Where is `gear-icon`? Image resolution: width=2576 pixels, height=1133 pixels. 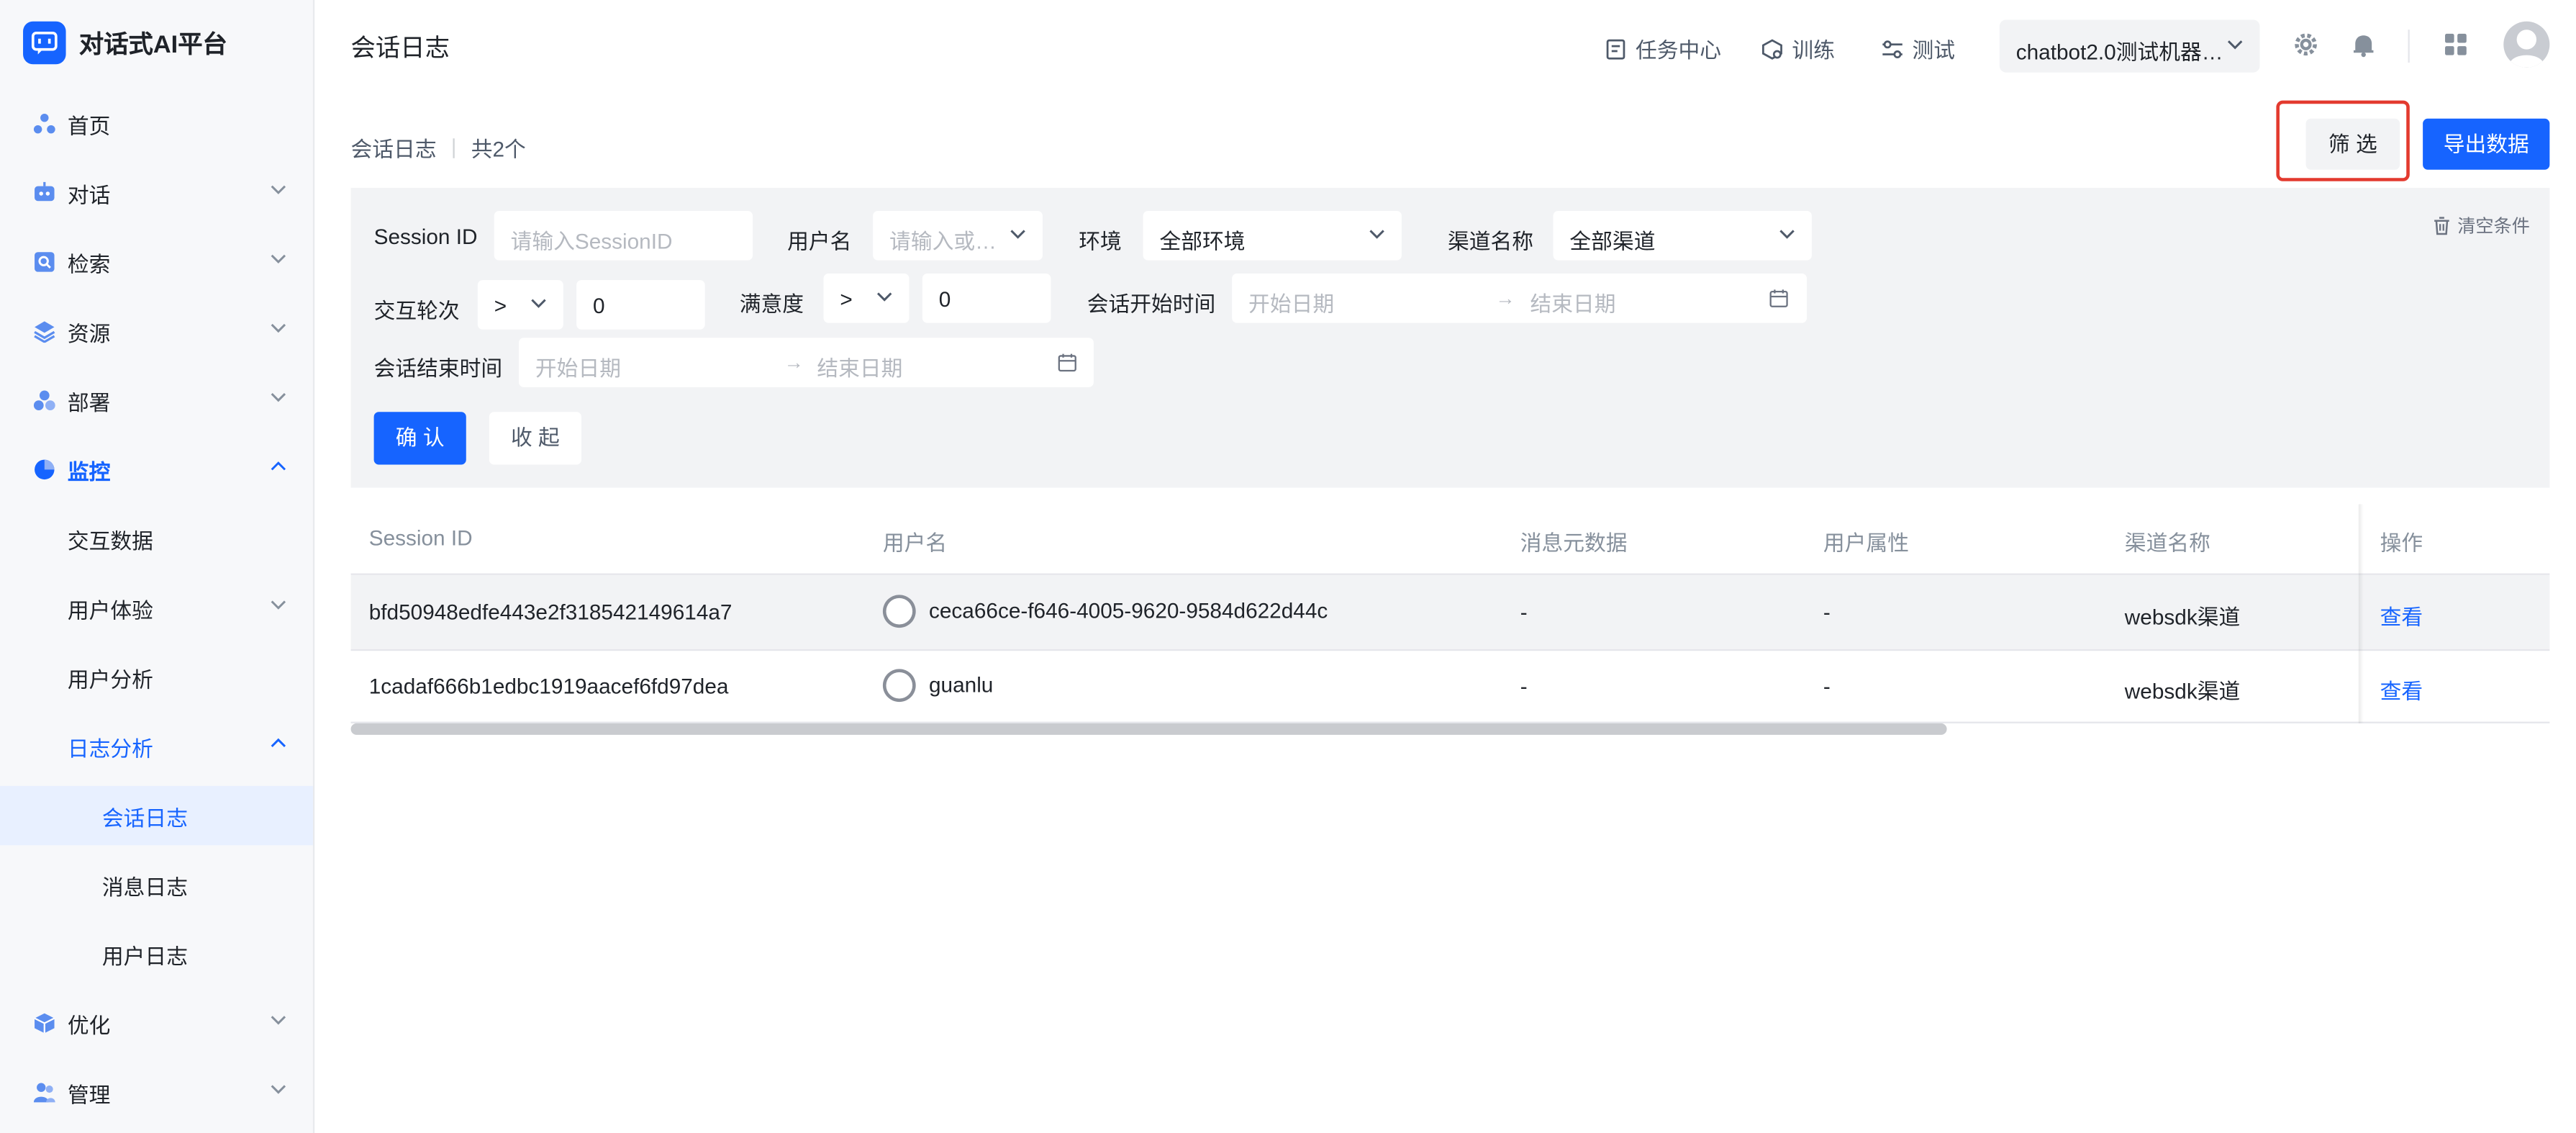 gear-icon is located at coordinates (2305, 44).